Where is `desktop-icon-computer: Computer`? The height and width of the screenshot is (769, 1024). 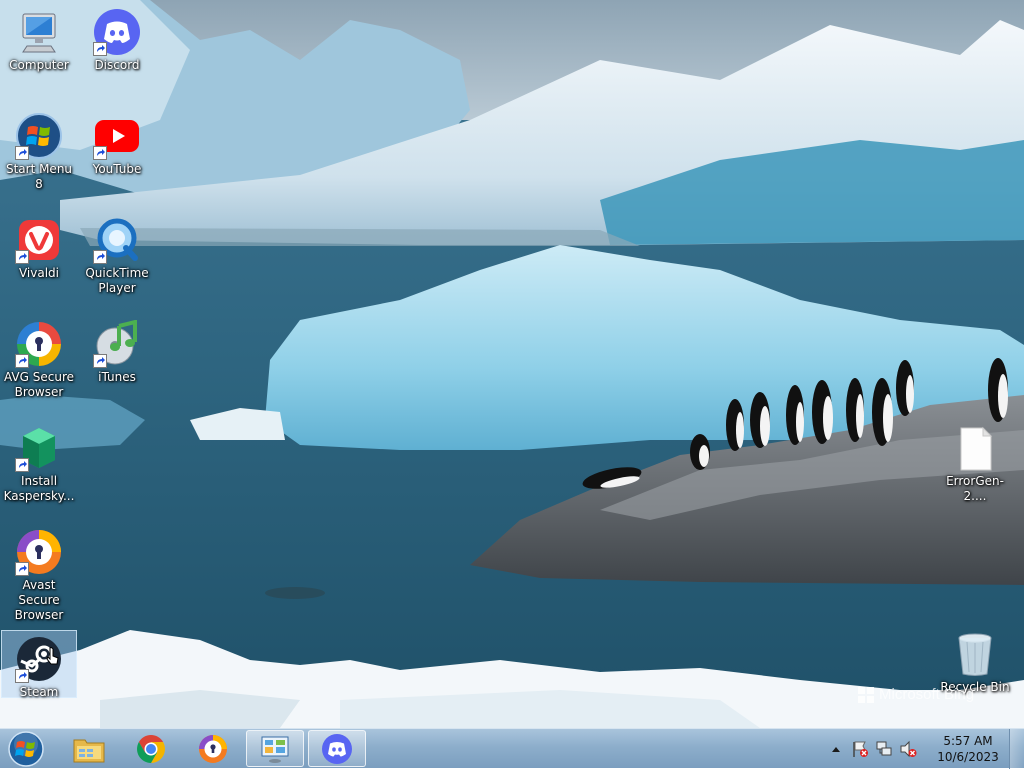 desktop-icon-computer: Computer is located at coordinates (39, 48).